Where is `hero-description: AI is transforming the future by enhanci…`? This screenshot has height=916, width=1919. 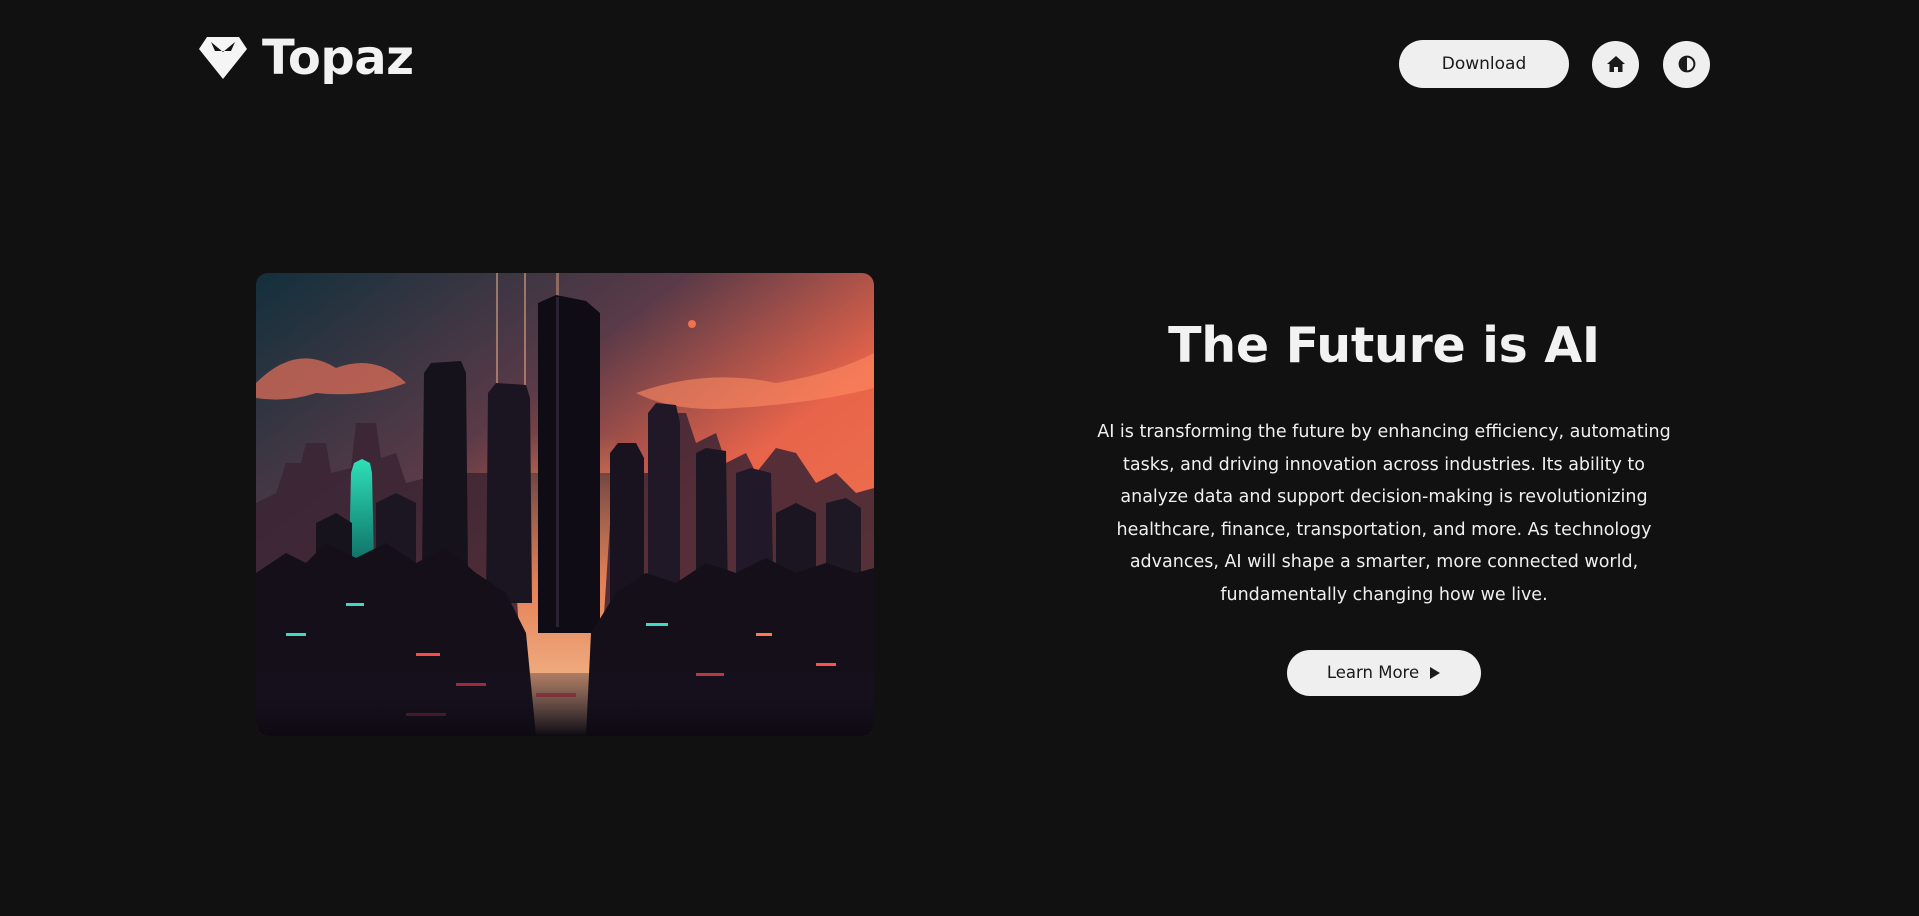 hero-description: AI is transforming the future by enhanci… is located at coordinates (1384, 513).